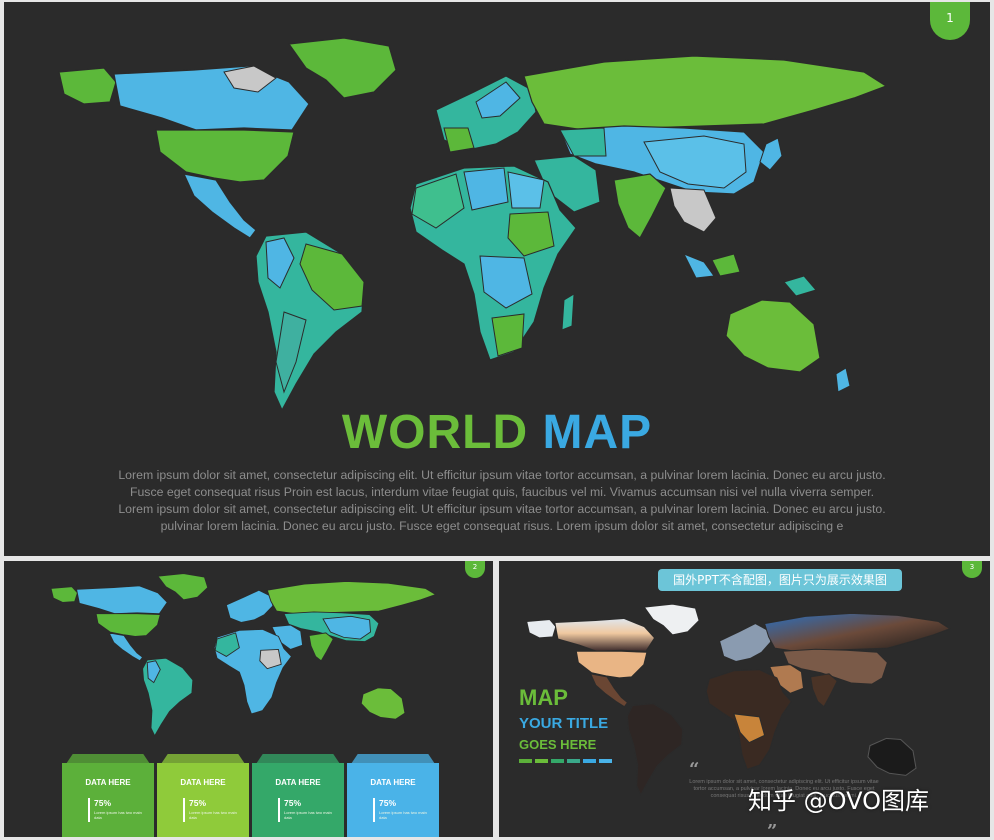  I want to click on slide-title: WORLD MAP, so click(497, 432).